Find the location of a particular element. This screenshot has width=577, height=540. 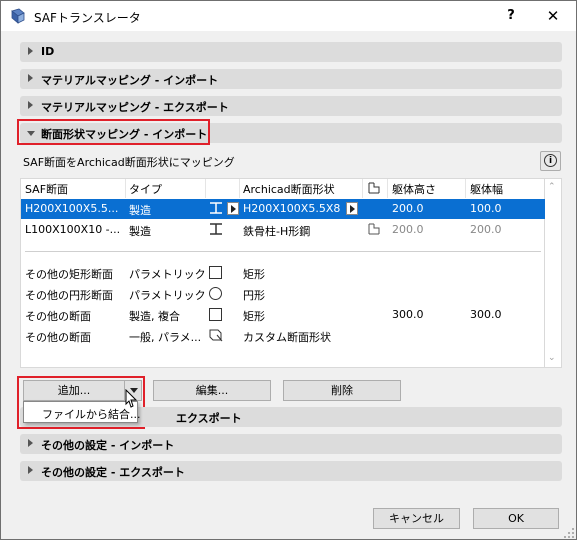

table-row: その他の円形断面 パラメトリック 円形 is located at coordinates (283, 294).